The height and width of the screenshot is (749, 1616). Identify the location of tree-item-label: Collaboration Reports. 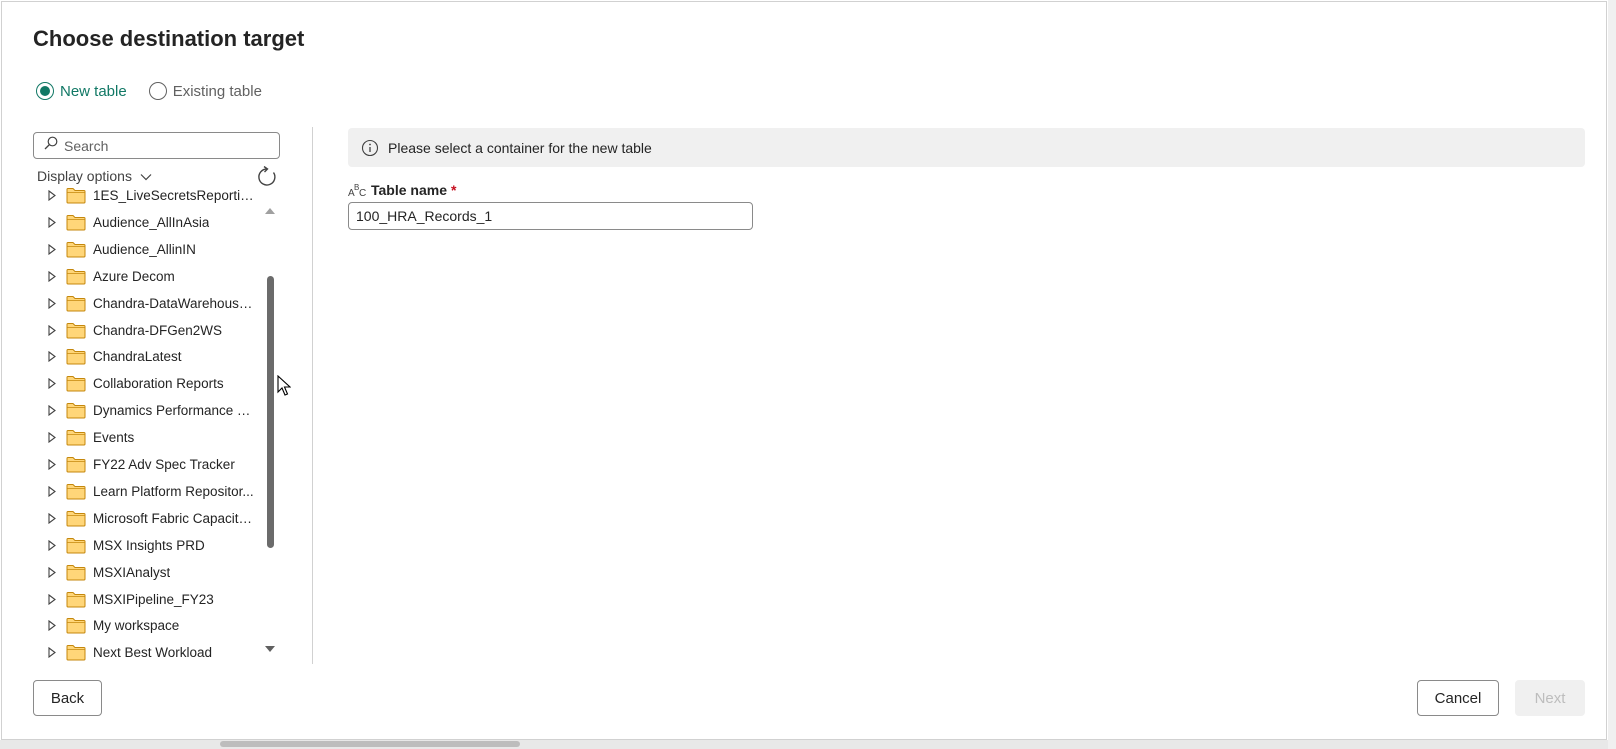
(158, 383).